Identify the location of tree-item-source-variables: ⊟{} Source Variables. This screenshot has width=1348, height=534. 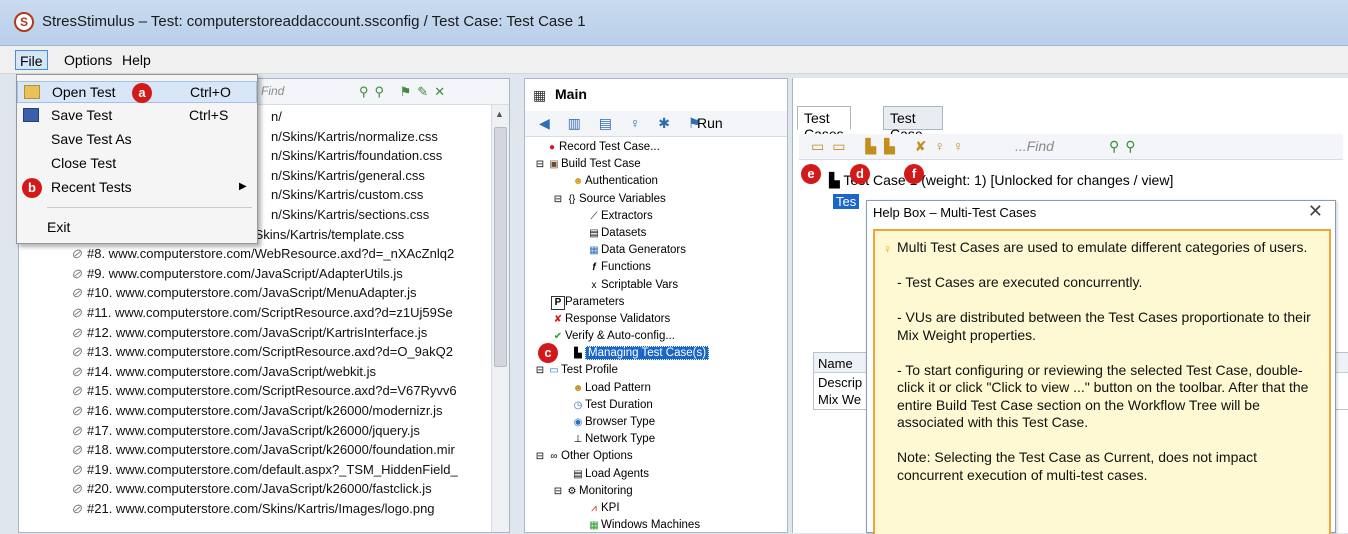
(658, 199).